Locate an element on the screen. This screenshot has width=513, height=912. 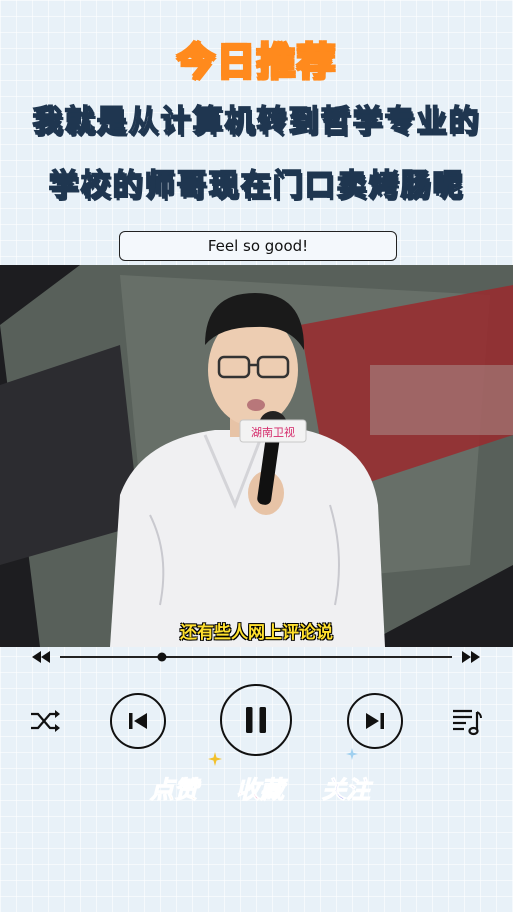
engagement-actions: 点赞 收藏 关注 is located at coordinates (260, 787).